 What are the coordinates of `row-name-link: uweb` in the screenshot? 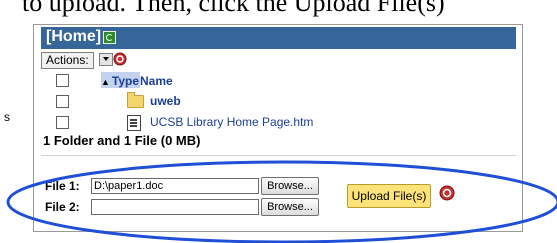 It's located at (165, 101).